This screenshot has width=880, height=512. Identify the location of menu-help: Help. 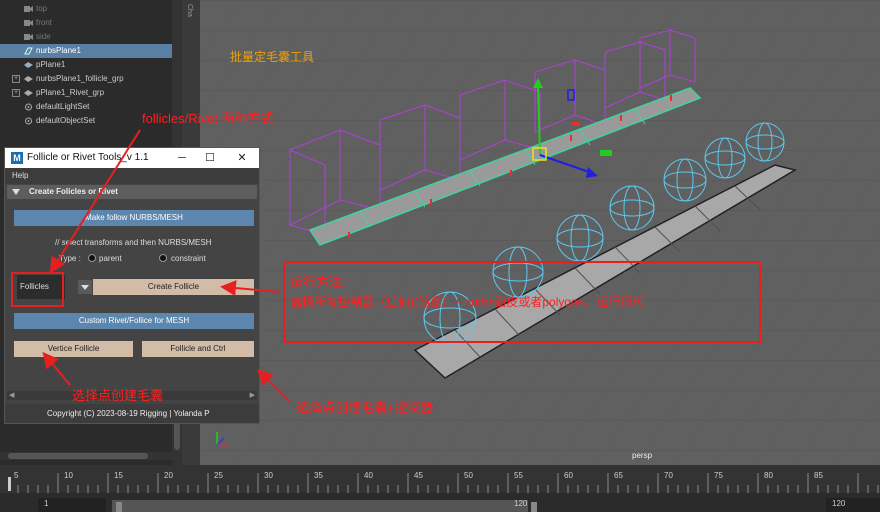
(20, 175).